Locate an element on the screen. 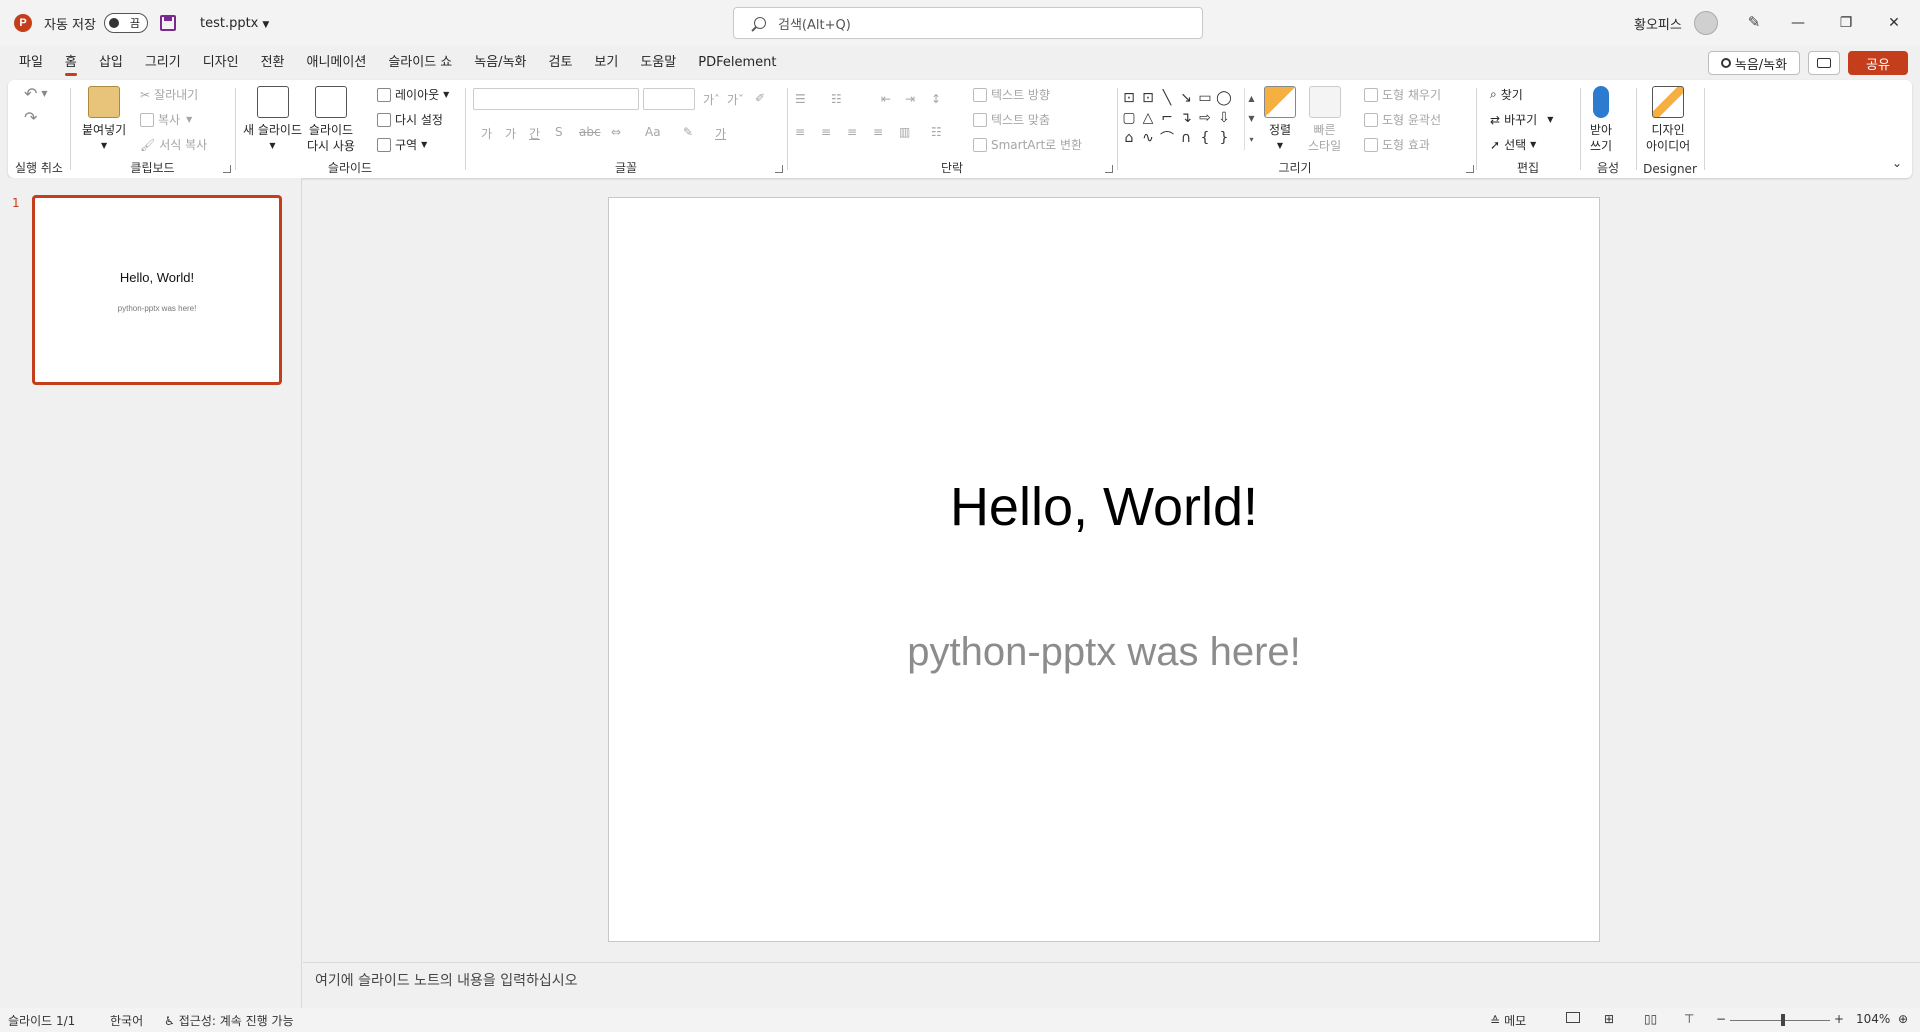 Image resolution: width=1920 pixels, height=1032 pixels. reuse-slides-button: 슬라이드 다시 사용 is located at coordinates (331, 120).